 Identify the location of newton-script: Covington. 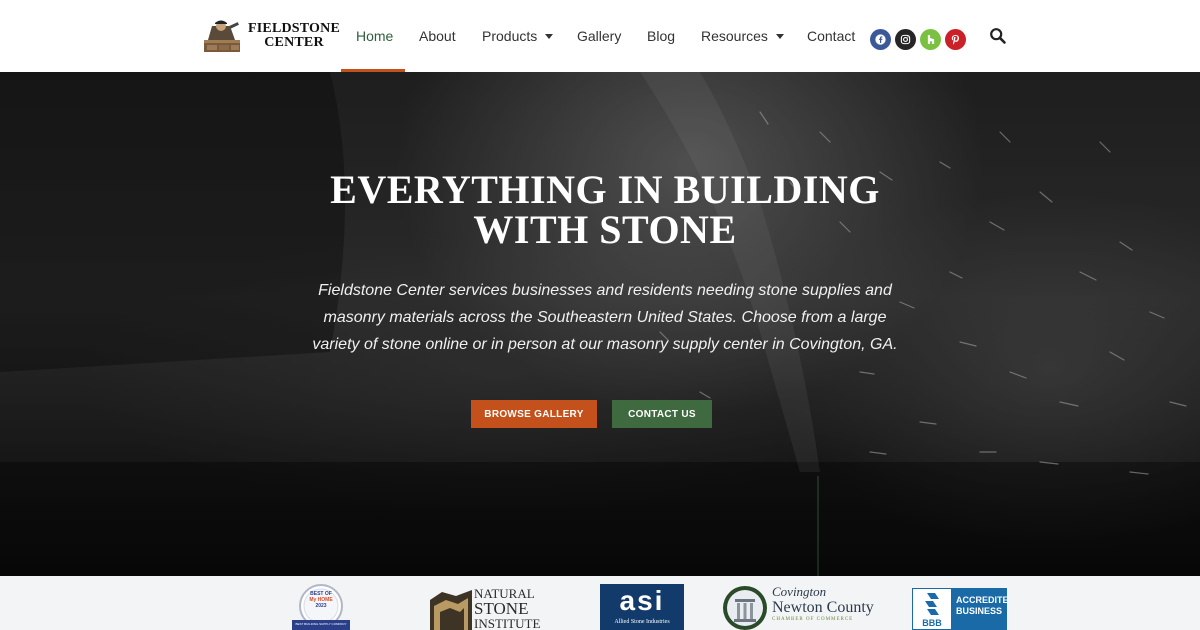
(799, 591).